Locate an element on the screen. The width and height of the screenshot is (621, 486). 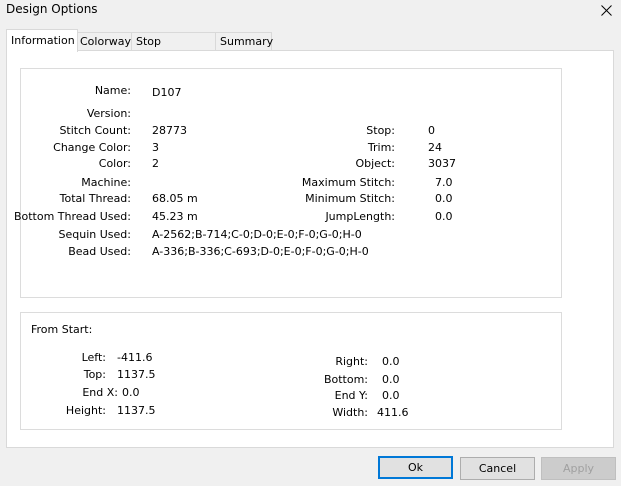
bead-used-value: A-336;B-336;C-693;D-0;E-0;F-0;G-0;H-0 is located at coordinates (260, 251).